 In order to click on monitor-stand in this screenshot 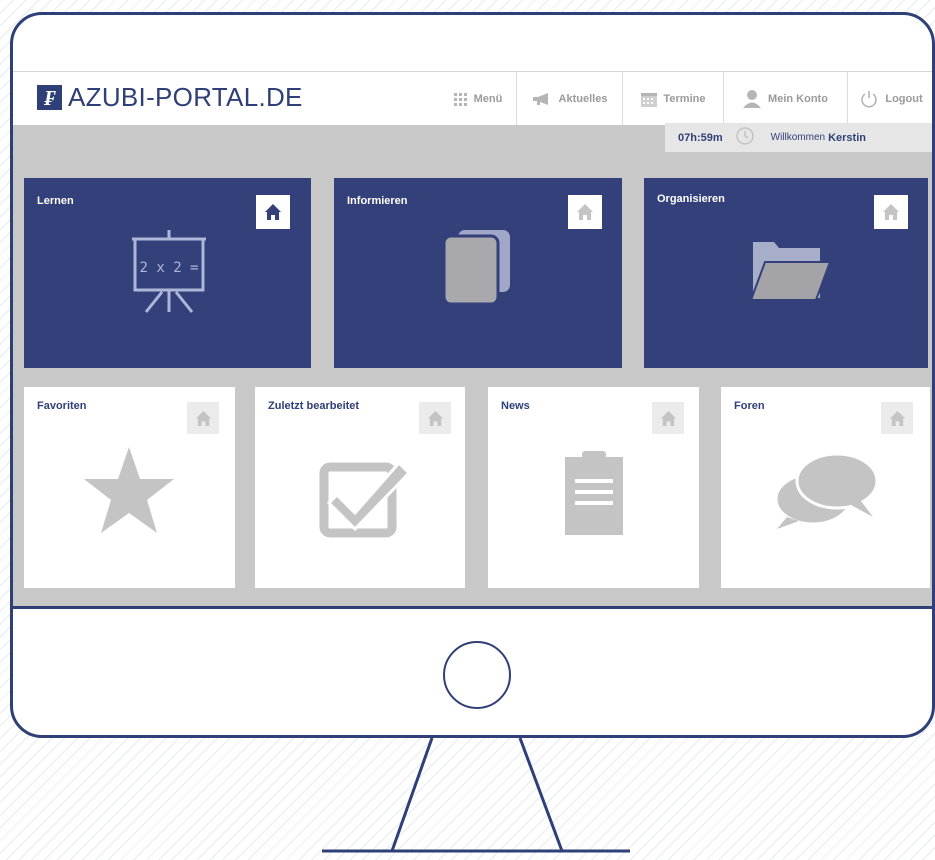, I will do `click(476, 795)`.